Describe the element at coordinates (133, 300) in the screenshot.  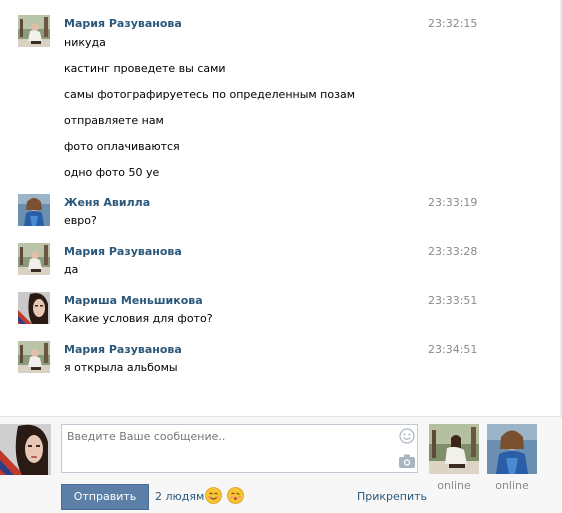
I see `message-author: Мариша Меньшикова` at that location.